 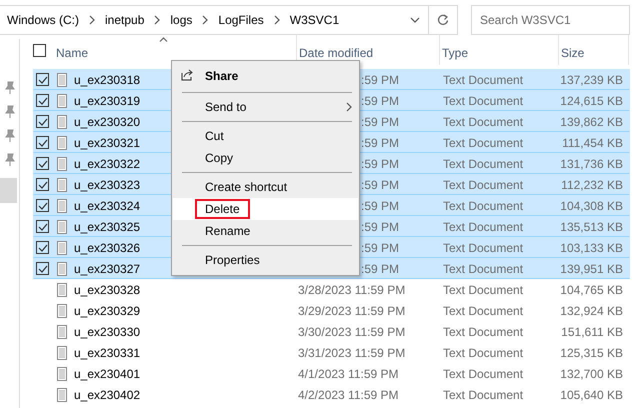 I want to click on size-cell-text: 105,640 KB, so click(x=592, y=395).